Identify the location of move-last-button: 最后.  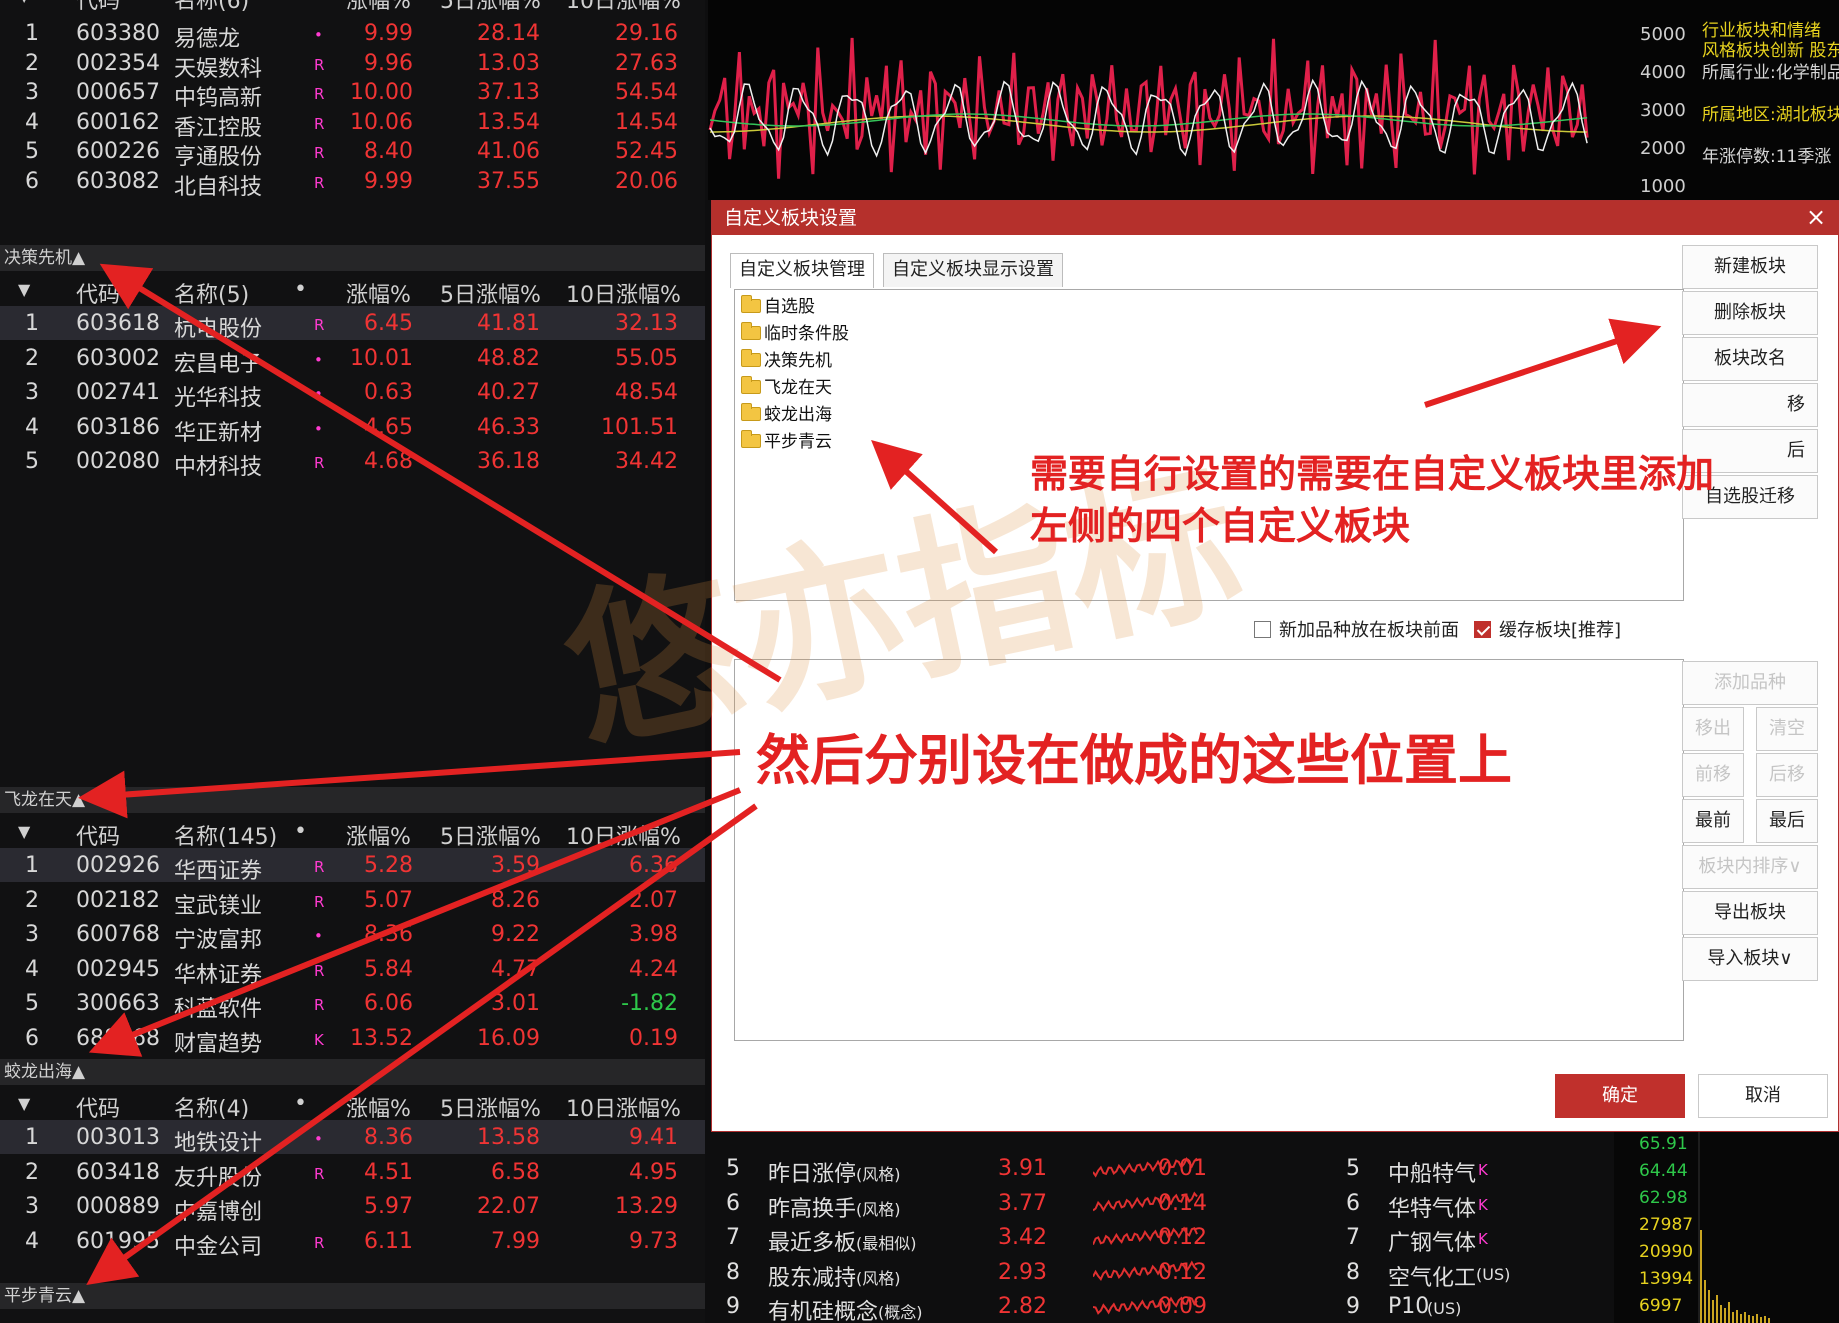
(1787, 821).